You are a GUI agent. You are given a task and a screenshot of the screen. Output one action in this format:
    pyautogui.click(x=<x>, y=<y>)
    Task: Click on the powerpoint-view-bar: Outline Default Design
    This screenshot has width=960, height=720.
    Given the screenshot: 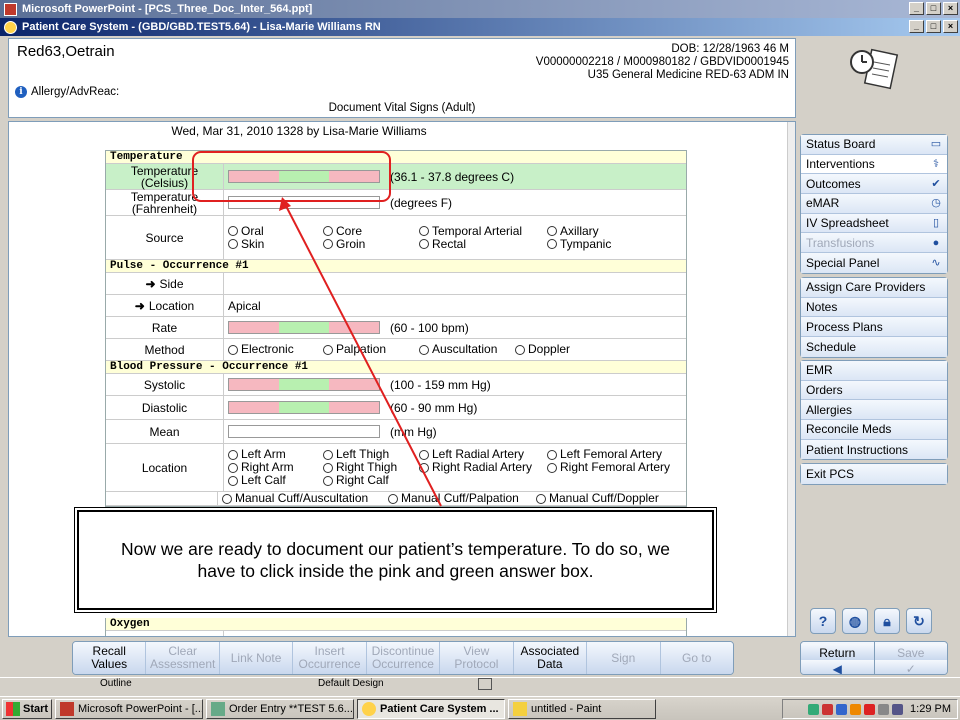 What is the action you would take?
    pyautogui.click(x=480, y=684)
    